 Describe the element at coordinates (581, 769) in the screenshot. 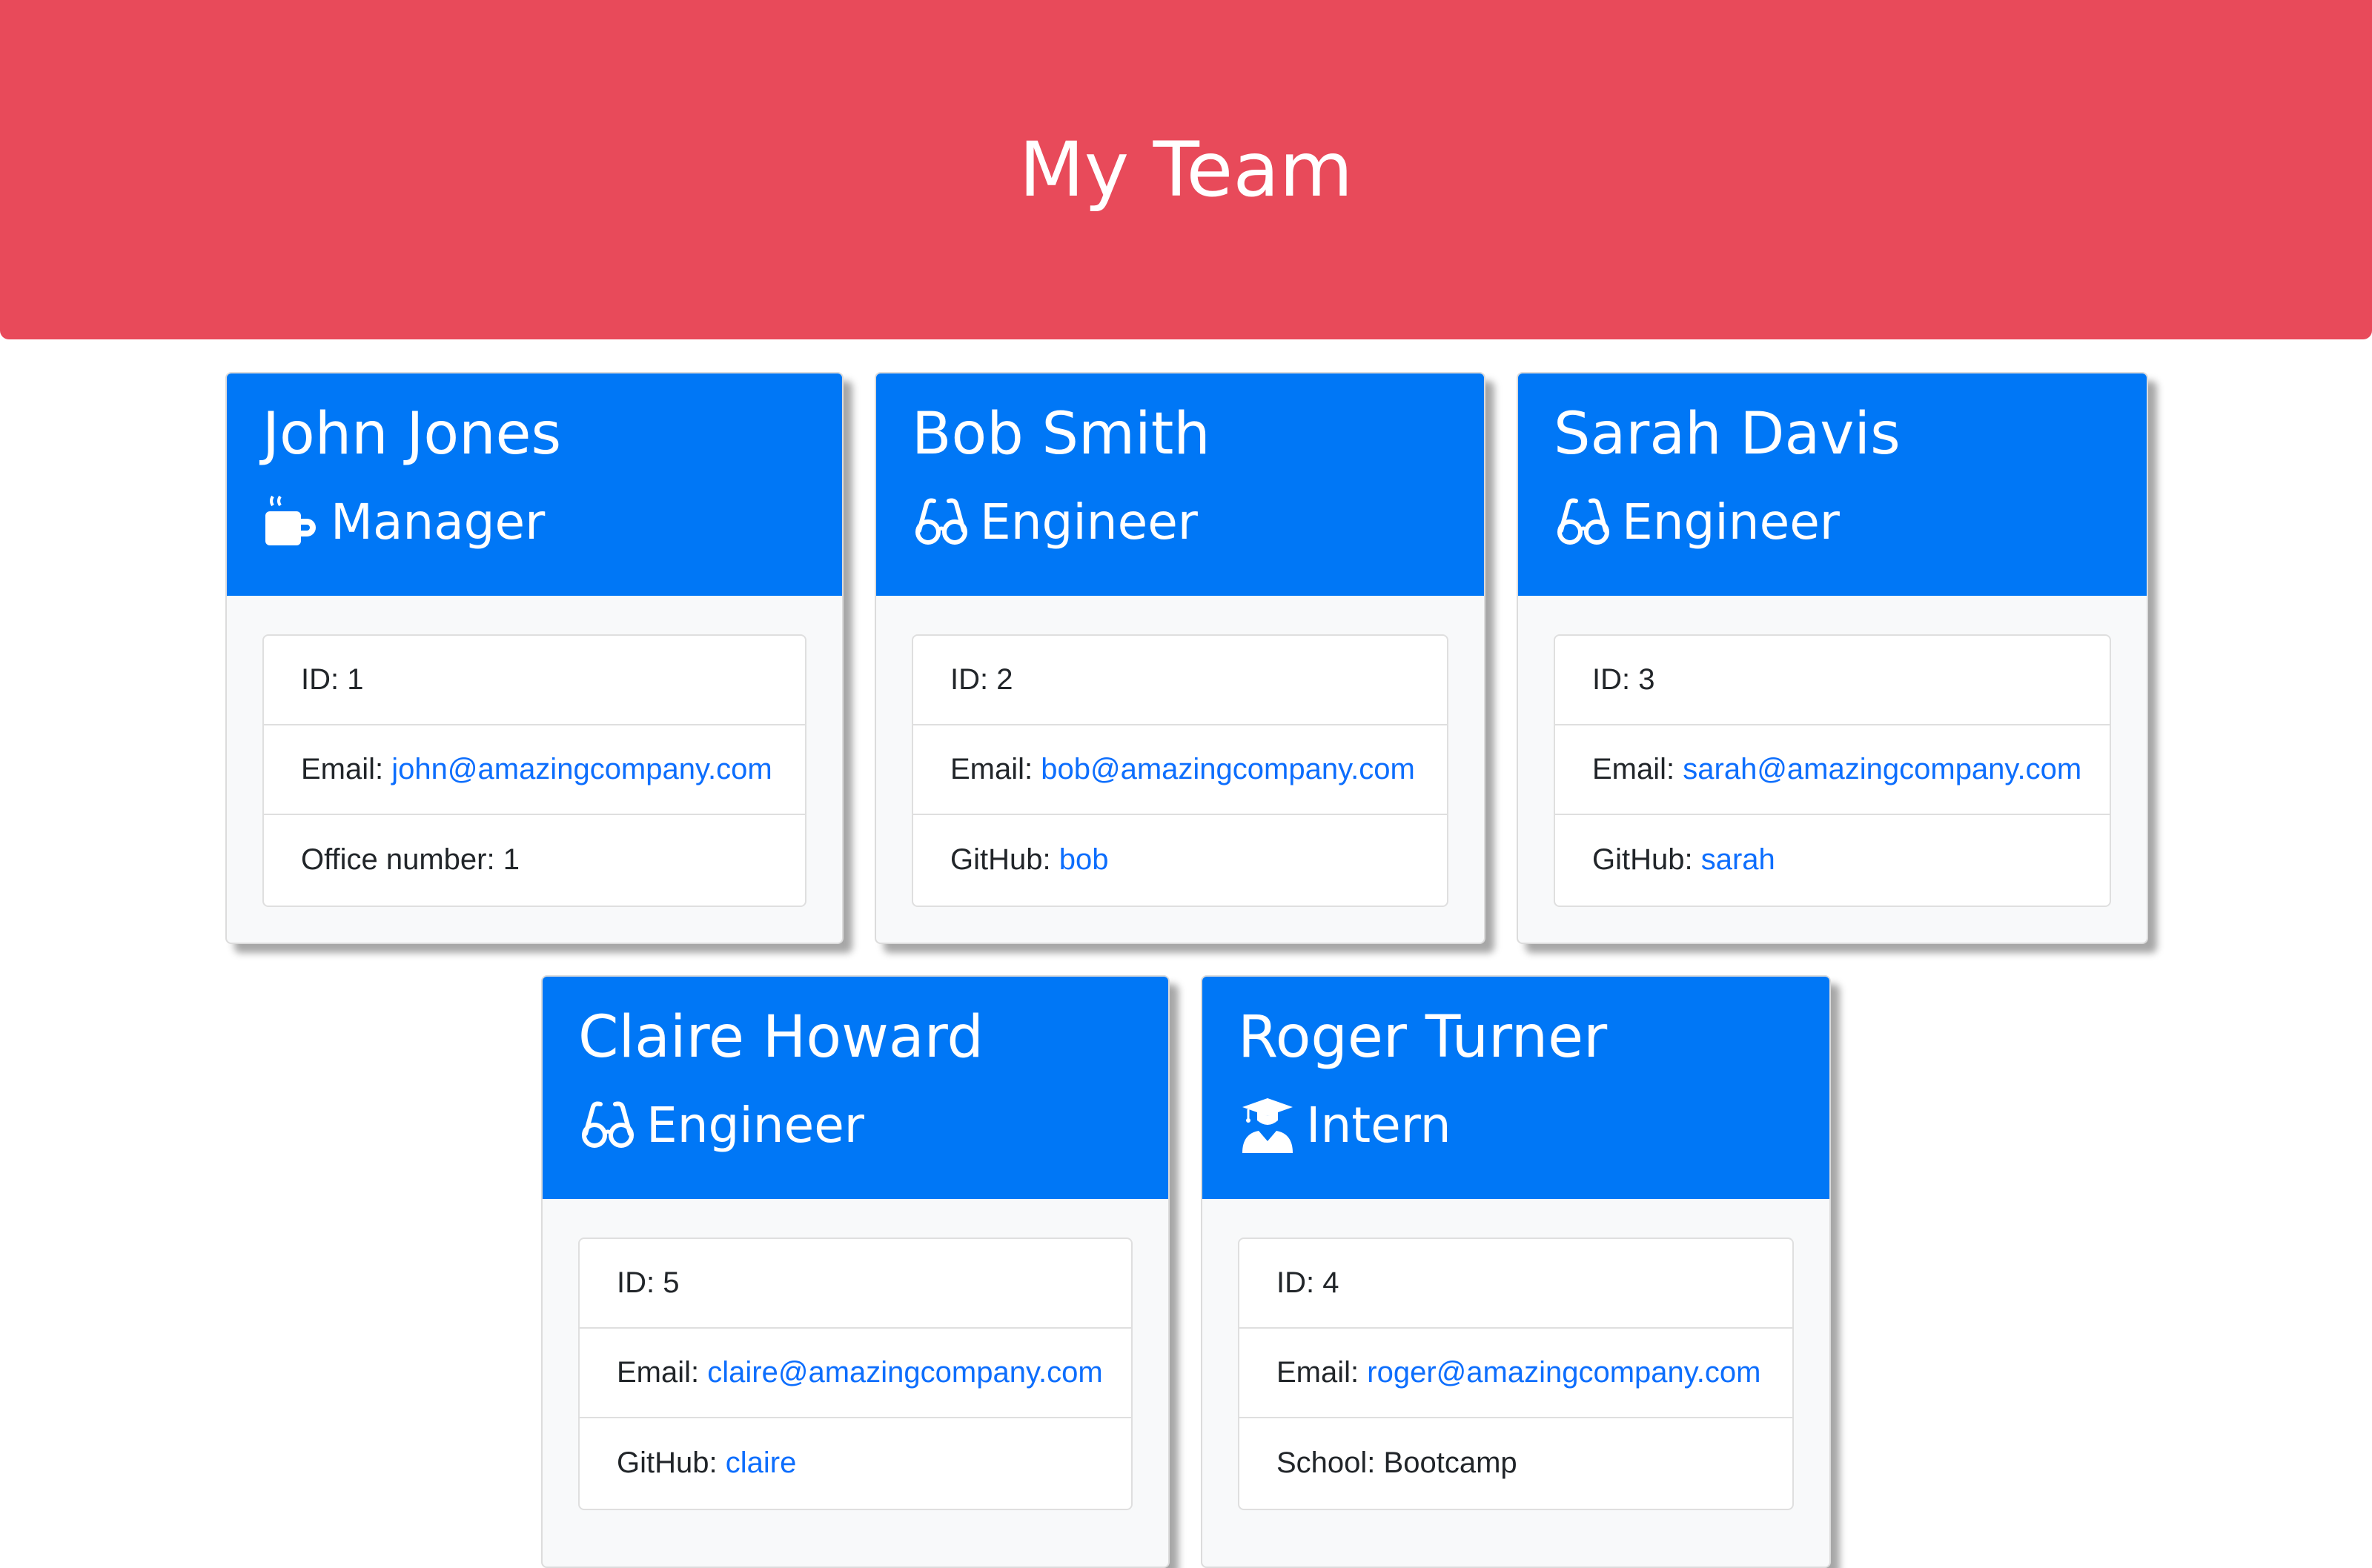

I see `email-link: john@amazingcompany.com` at that location.